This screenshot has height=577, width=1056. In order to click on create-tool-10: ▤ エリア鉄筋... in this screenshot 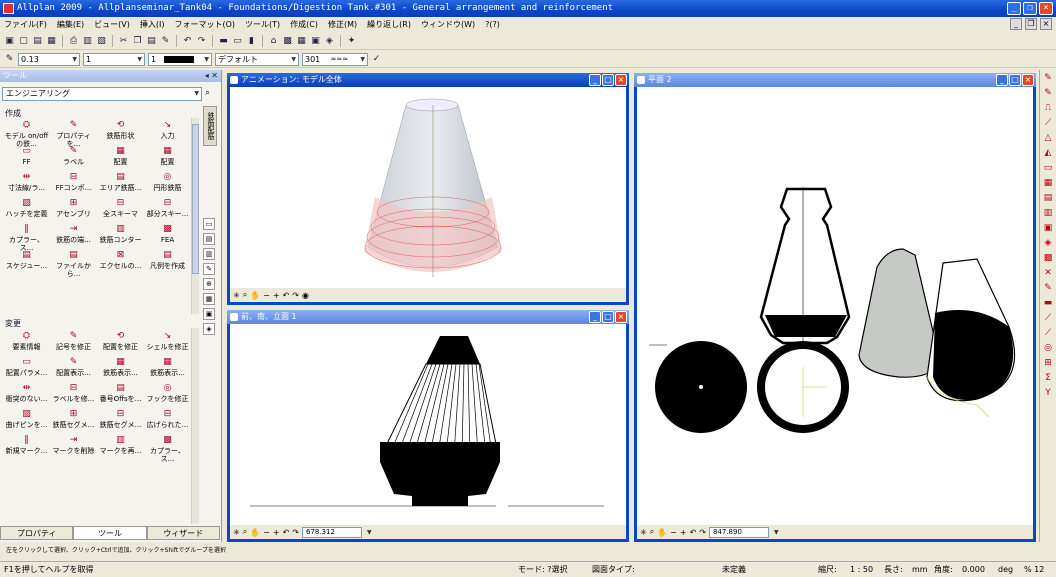, I will do `click(120, 184)`.